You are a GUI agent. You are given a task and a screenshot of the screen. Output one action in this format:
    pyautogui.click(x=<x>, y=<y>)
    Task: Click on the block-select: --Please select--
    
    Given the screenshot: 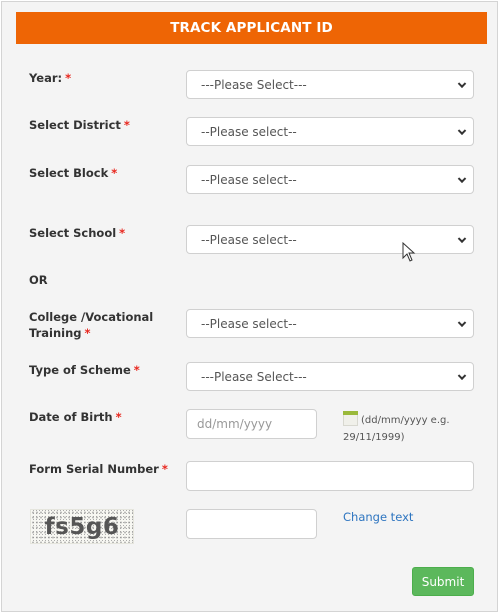 What is the action you would take?
    pyautogui.click(x=330, y=179)
    